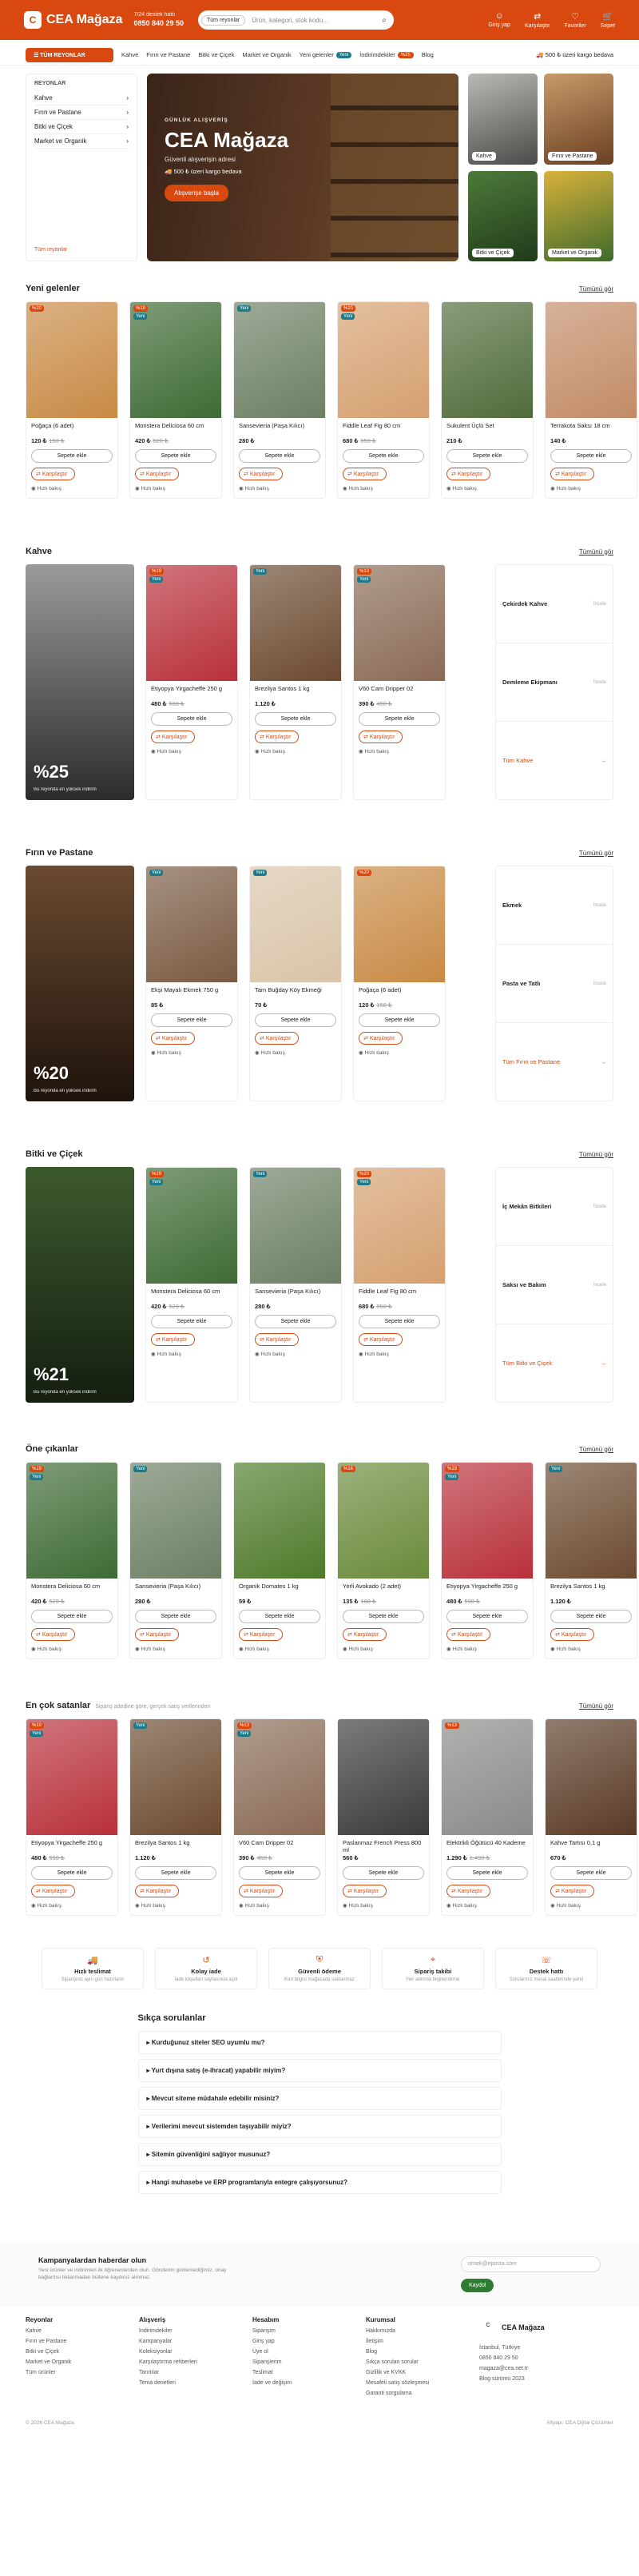 This screenshot has height=2576, width=639. I want to click on sidebar-all-link: Tüm reyonlar, so click(50, 250).